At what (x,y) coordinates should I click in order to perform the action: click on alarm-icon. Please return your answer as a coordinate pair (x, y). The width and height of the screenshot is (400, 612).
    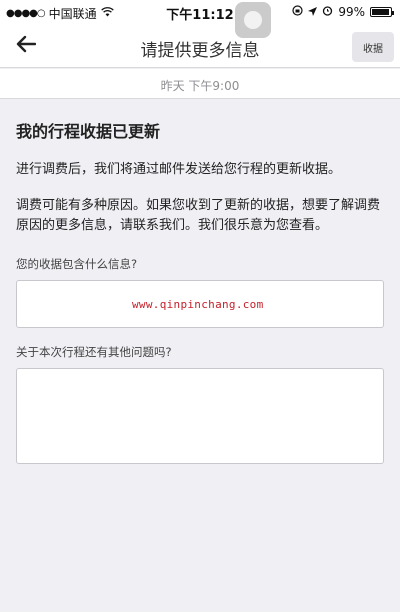
    Looking at the image, I should click on (327, 12).